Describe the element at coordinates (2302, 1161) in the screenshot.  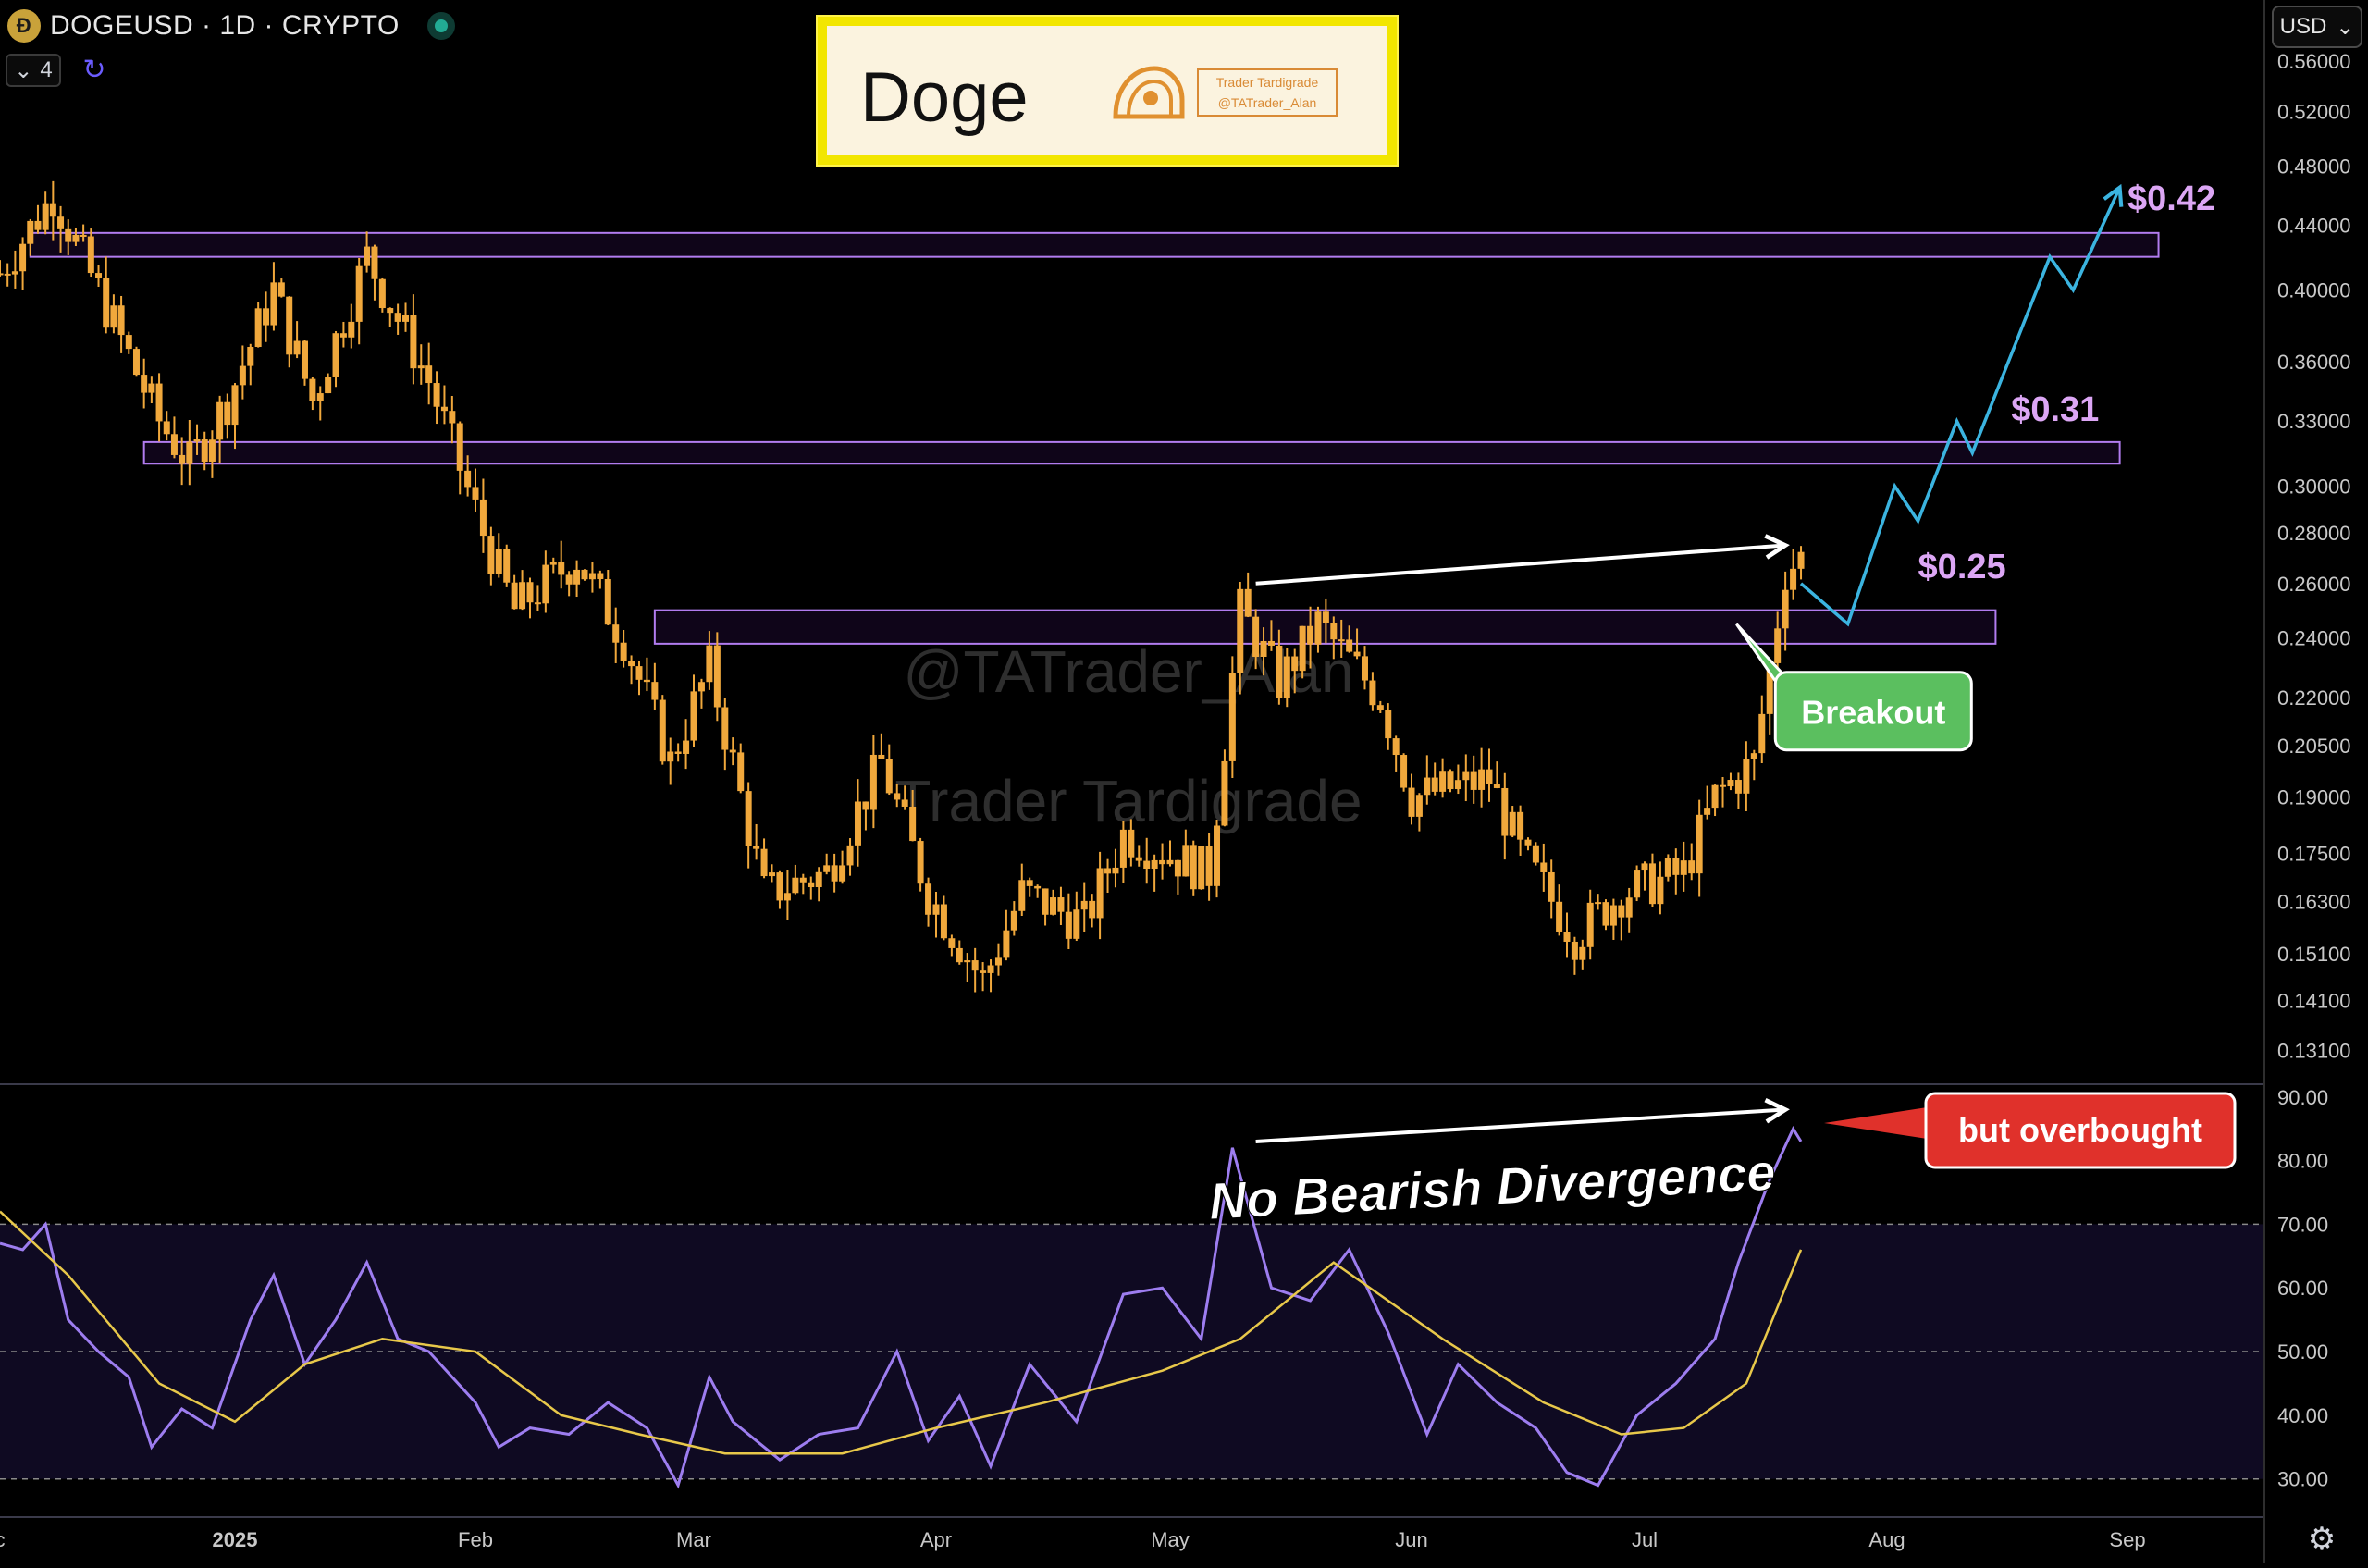
I see `rsi-tick-label: 80.00` at that location.